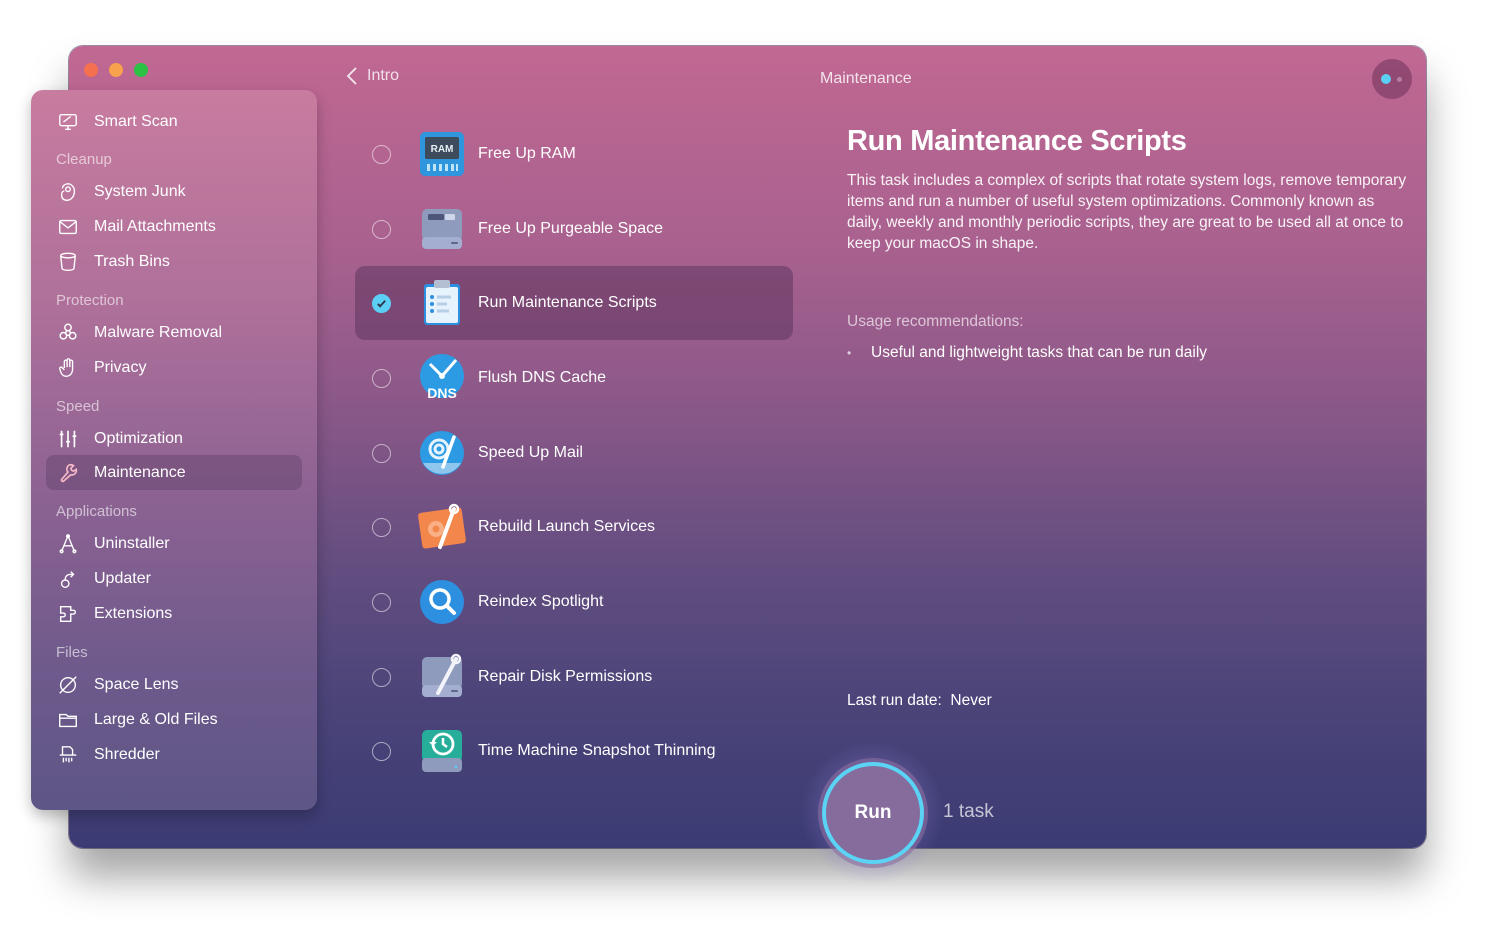  I want to click on sidebar-item-label: System Junk, so click(140, 191).